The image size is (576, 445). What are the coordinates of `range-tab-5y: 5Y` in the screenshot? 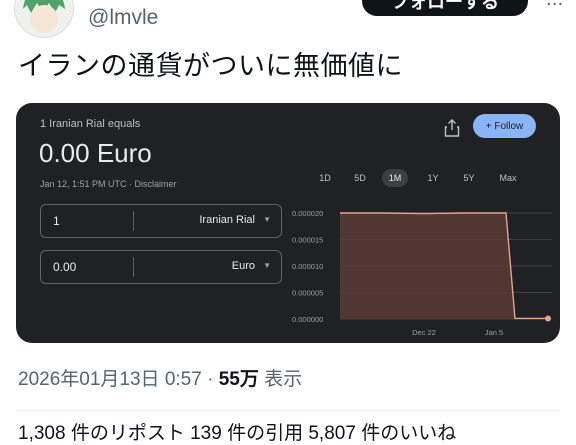 It's located at (469, 178).